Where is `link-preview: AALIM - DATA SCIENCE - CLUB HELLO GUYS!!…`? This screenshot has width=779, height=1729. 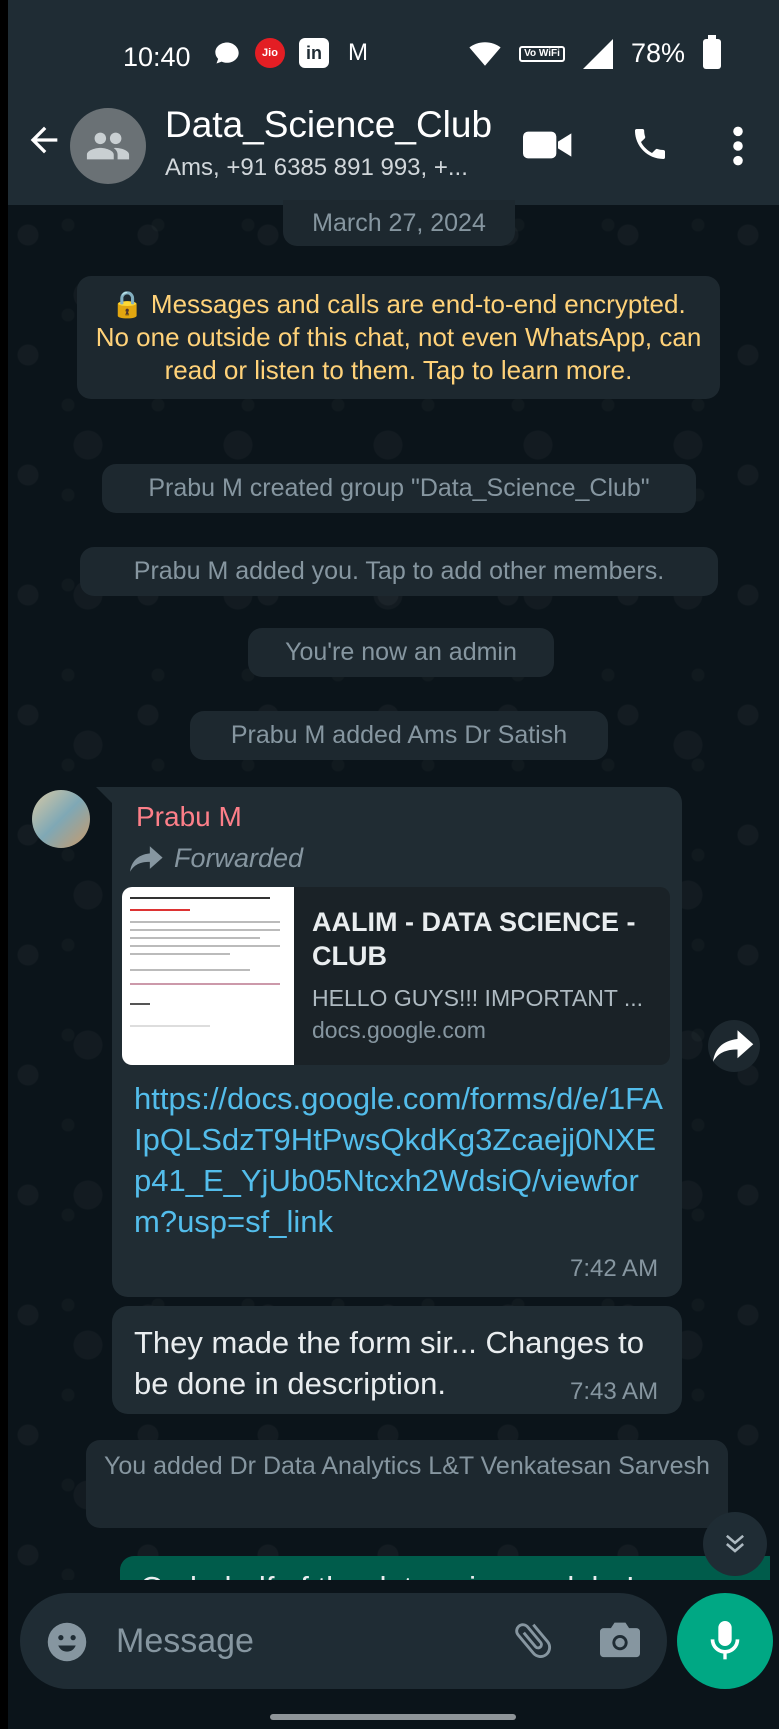
link-preview: AALIM - DATA SCIENCE - CLUB HELLO GUYS!!… is located at coordinates (396, 976).